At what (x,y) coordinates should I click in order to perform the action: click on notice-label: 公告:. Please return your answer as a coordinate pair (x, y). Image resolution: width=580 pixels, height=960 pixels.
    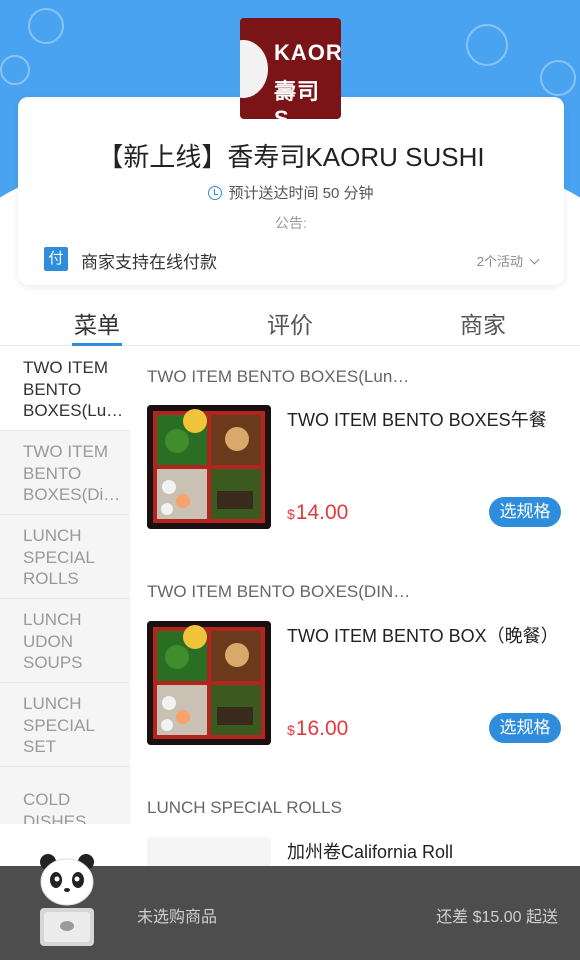
    Looking at the image, I should click on (291, 223).